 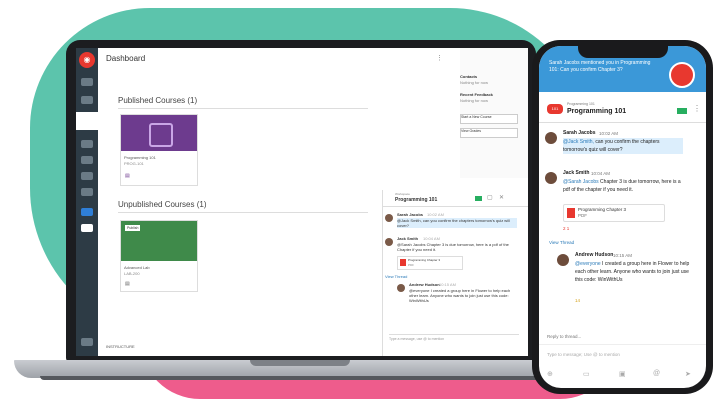 I want to click on page-title: Dashboard, so click(x=126, y=58).